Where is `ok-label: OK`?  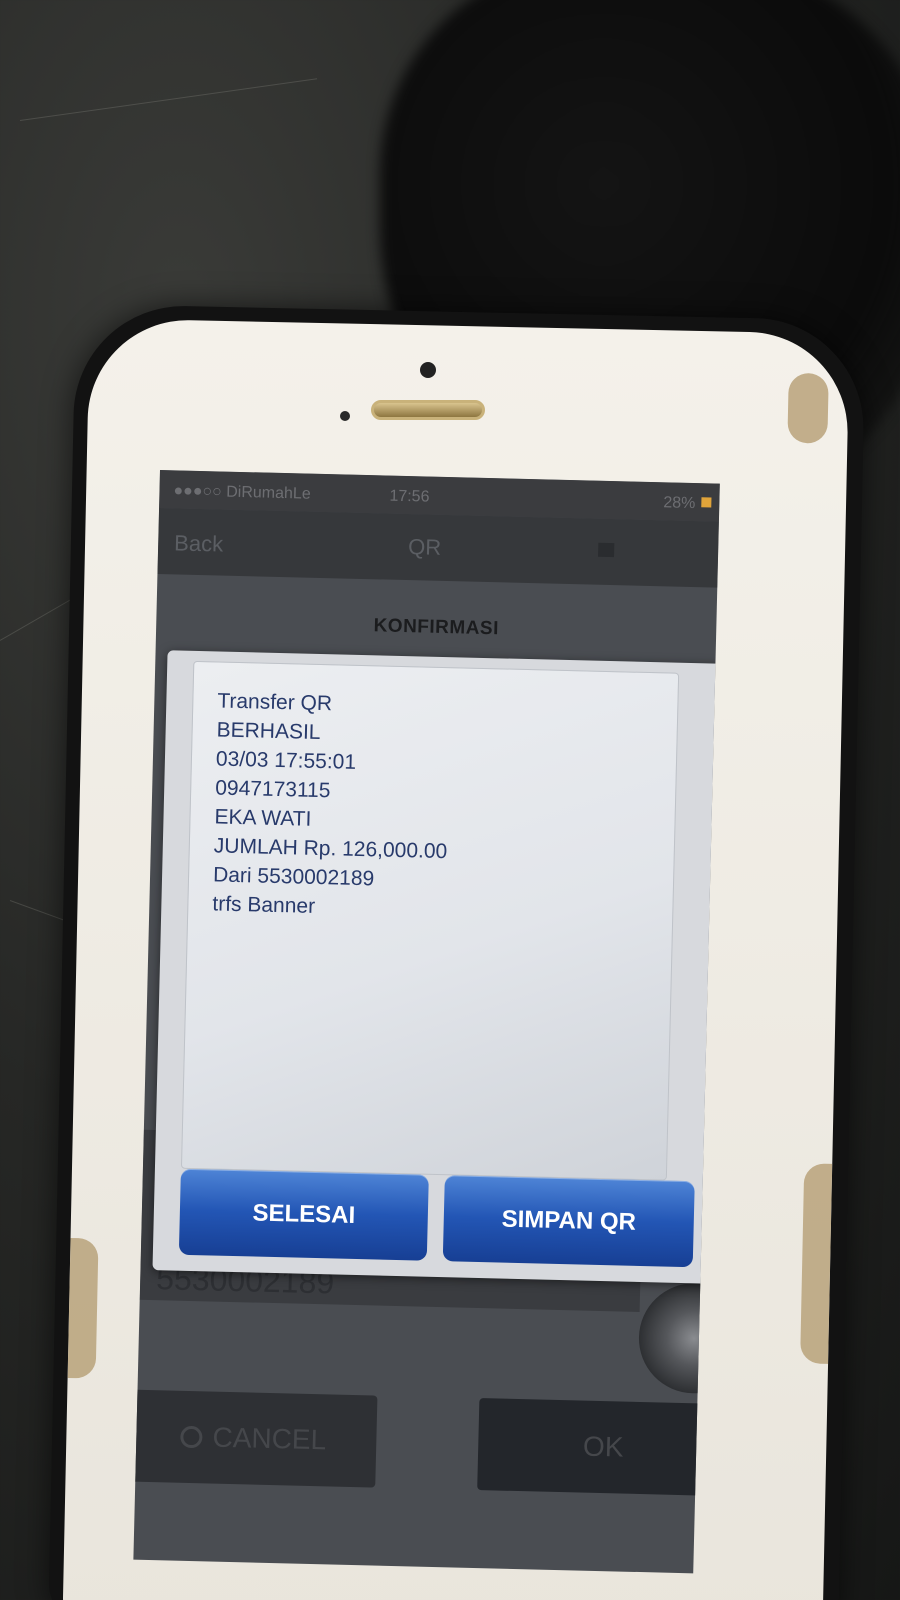 ok-label: OK is located at coordinates (603, 1446).